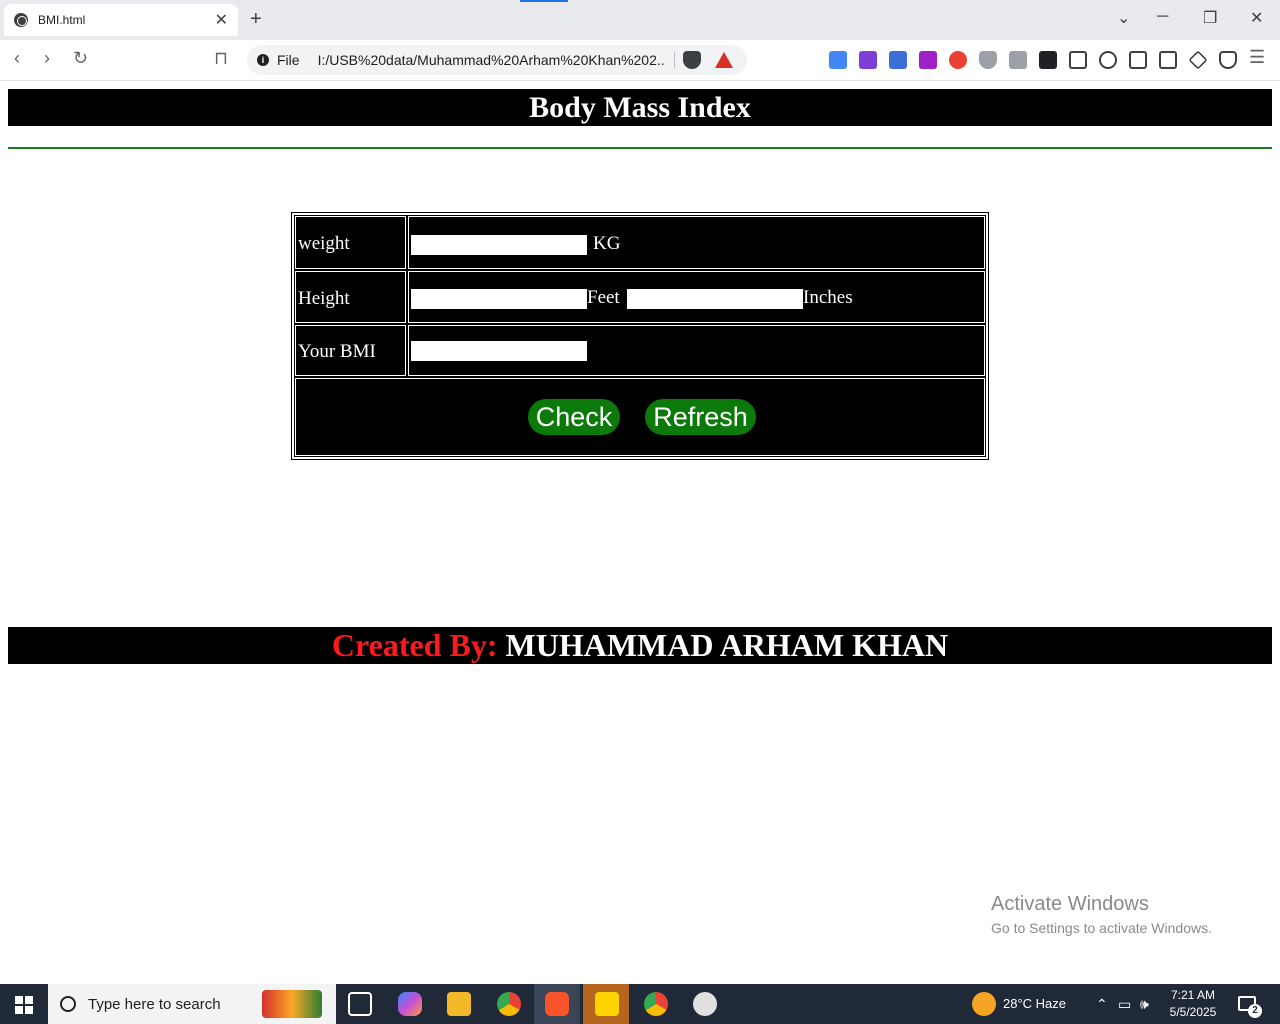 The image size is (1280, 1024). Describe the element at coordinates (499, 299) in the screenshot. I see `feet-input` at that location.